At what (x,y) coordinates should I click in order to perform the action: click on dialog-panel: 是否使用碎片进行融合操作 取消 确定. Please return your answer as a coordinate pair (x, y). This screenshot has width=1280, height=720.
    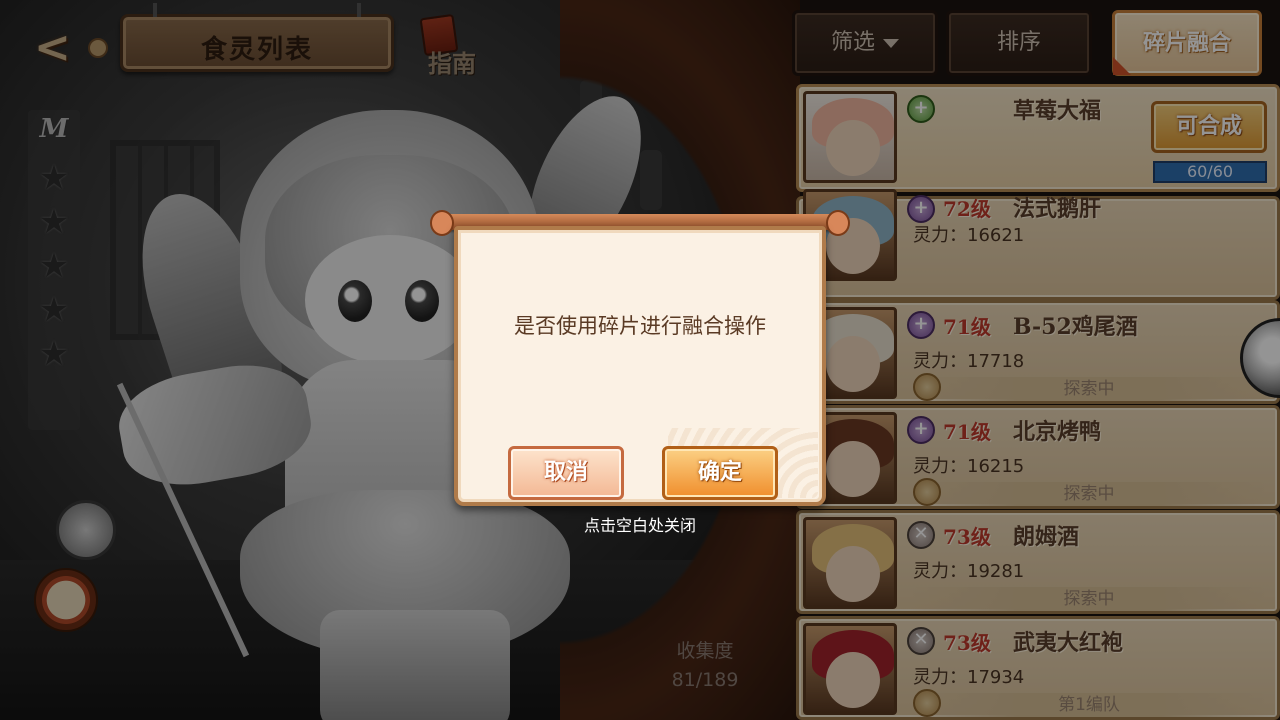
    Looking at the image, I should click on (640, 366).